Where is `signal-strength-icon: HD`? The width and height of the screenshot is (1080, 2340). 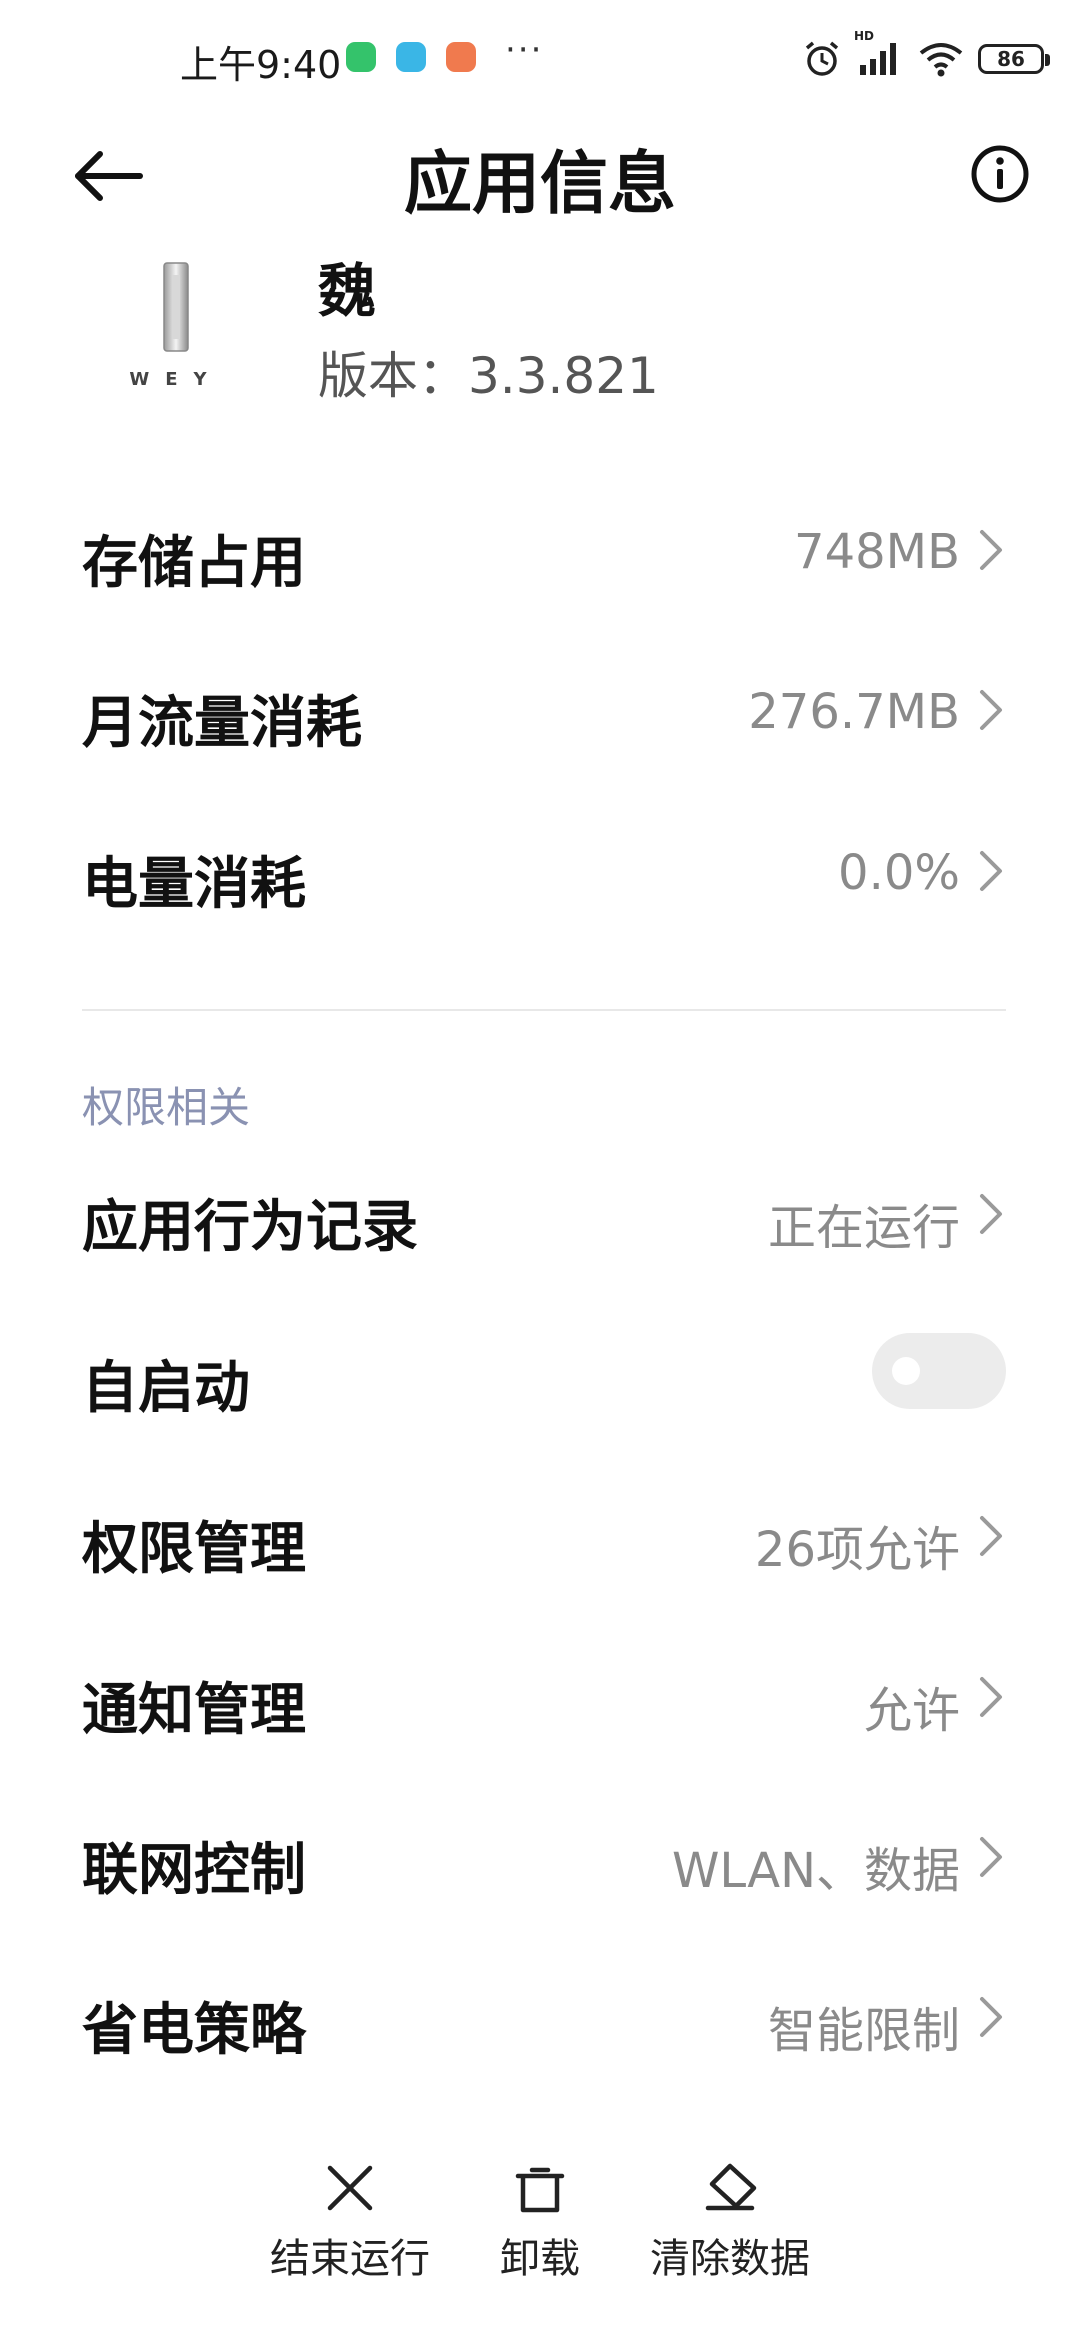 signal-strength-icon: HD is located at coordinates (879, 55).